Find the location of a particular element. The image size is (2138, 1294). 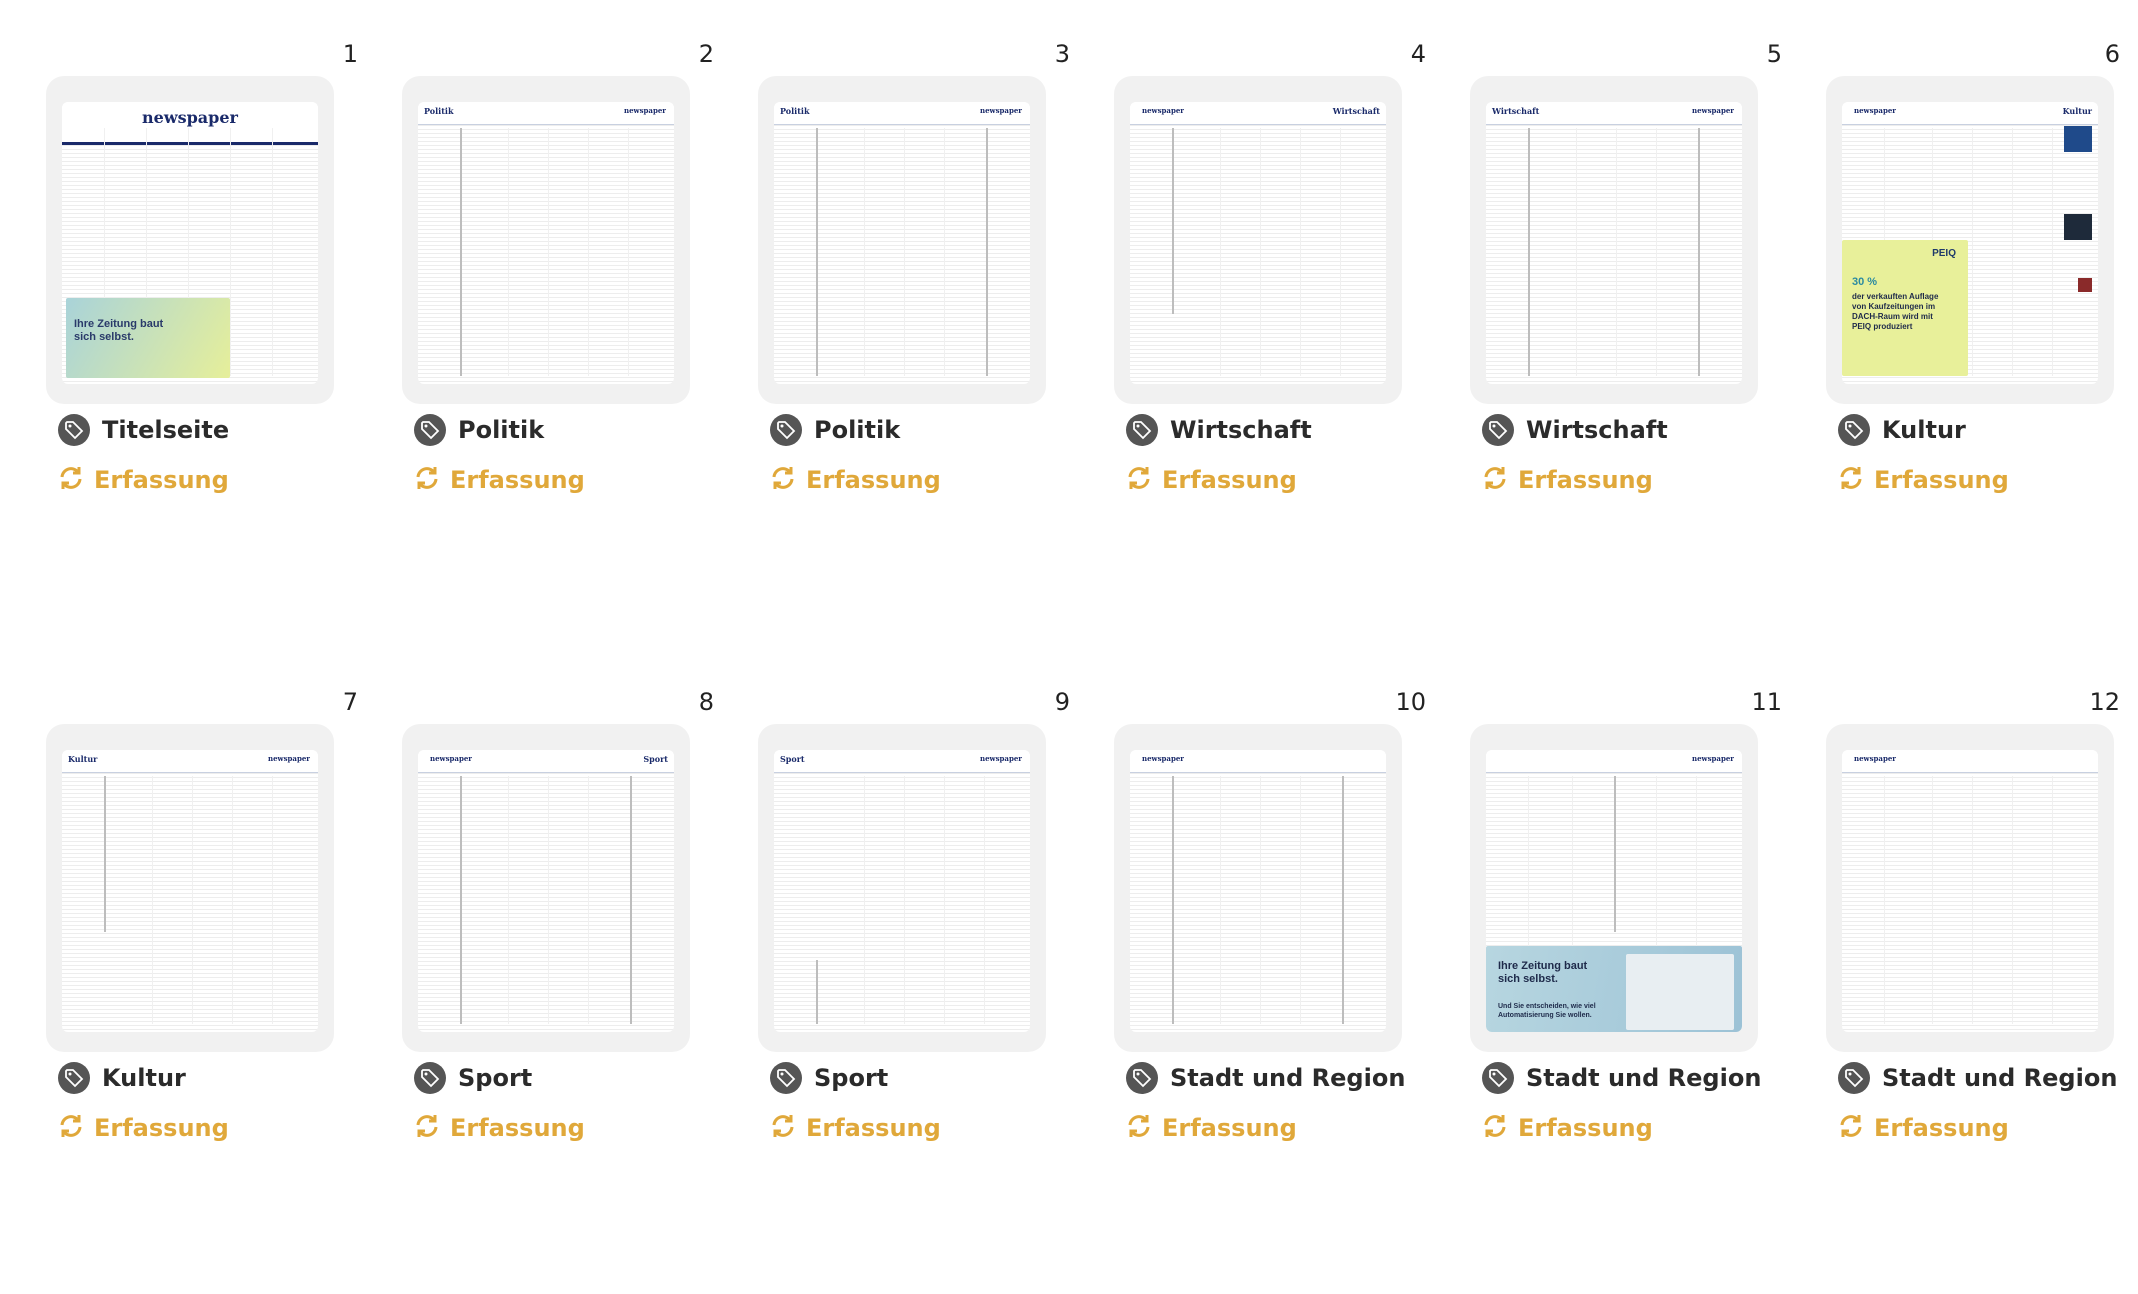

page-card: 7 Kultur newspaper Kultur Erfassung is located at coordinates (206, 980).